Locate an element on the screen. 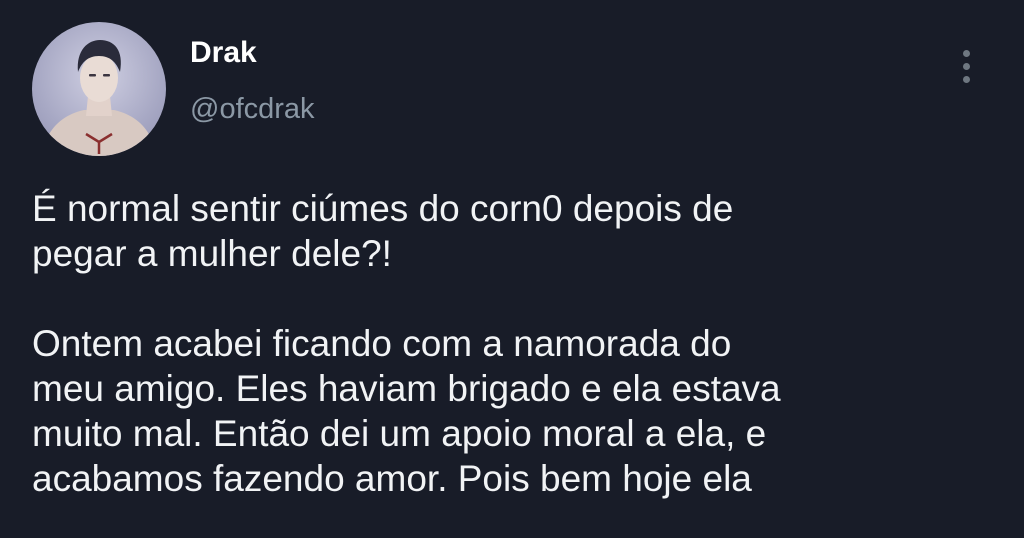 This screenshot has height=538, width=1024. more-options-button is located at coordinates (966, 66).